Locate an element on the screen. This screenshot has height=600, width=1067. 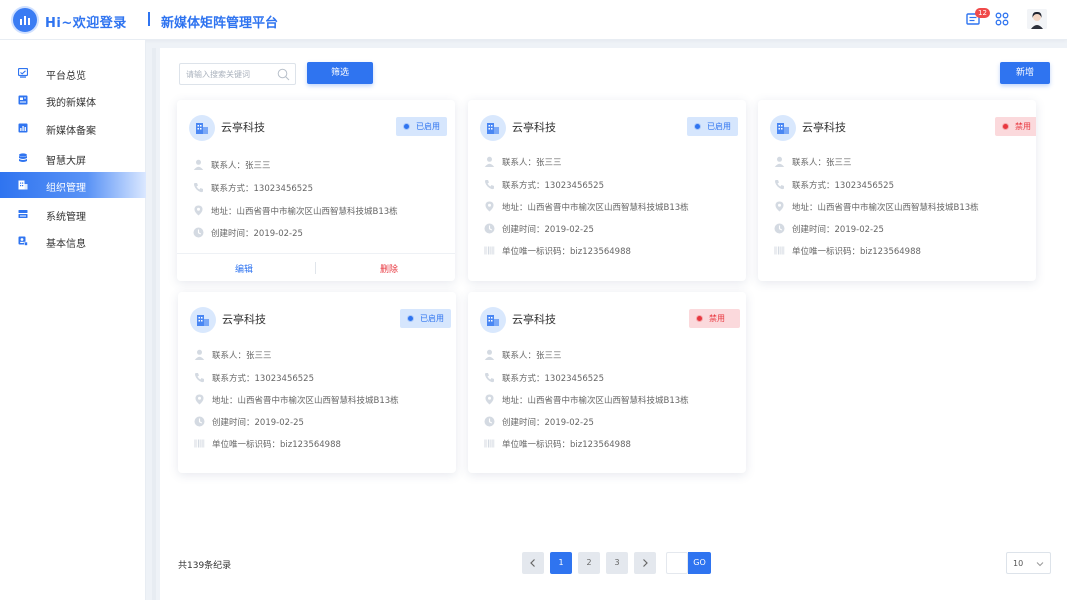
sidebar-item-media-record: 新媒体备案 is located at coordinates (73, 128).